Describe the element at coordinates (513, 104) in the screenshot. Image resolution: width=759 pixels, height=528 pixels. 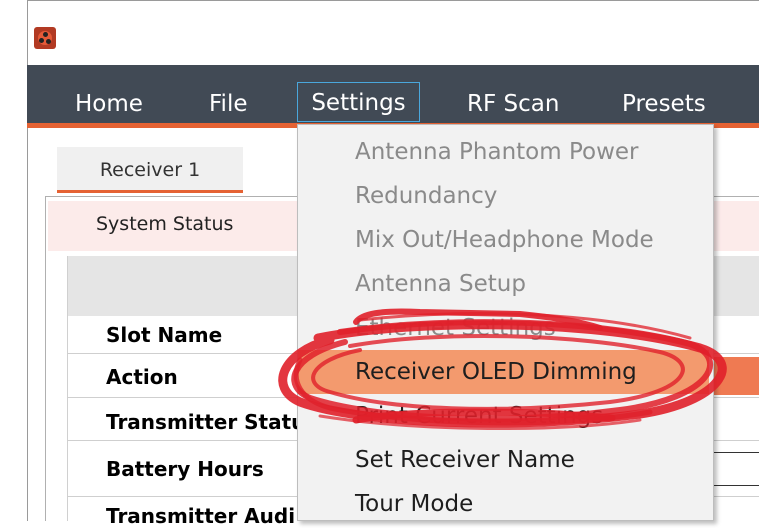
I see `menu-rf-scan: RF Scan` at that location.